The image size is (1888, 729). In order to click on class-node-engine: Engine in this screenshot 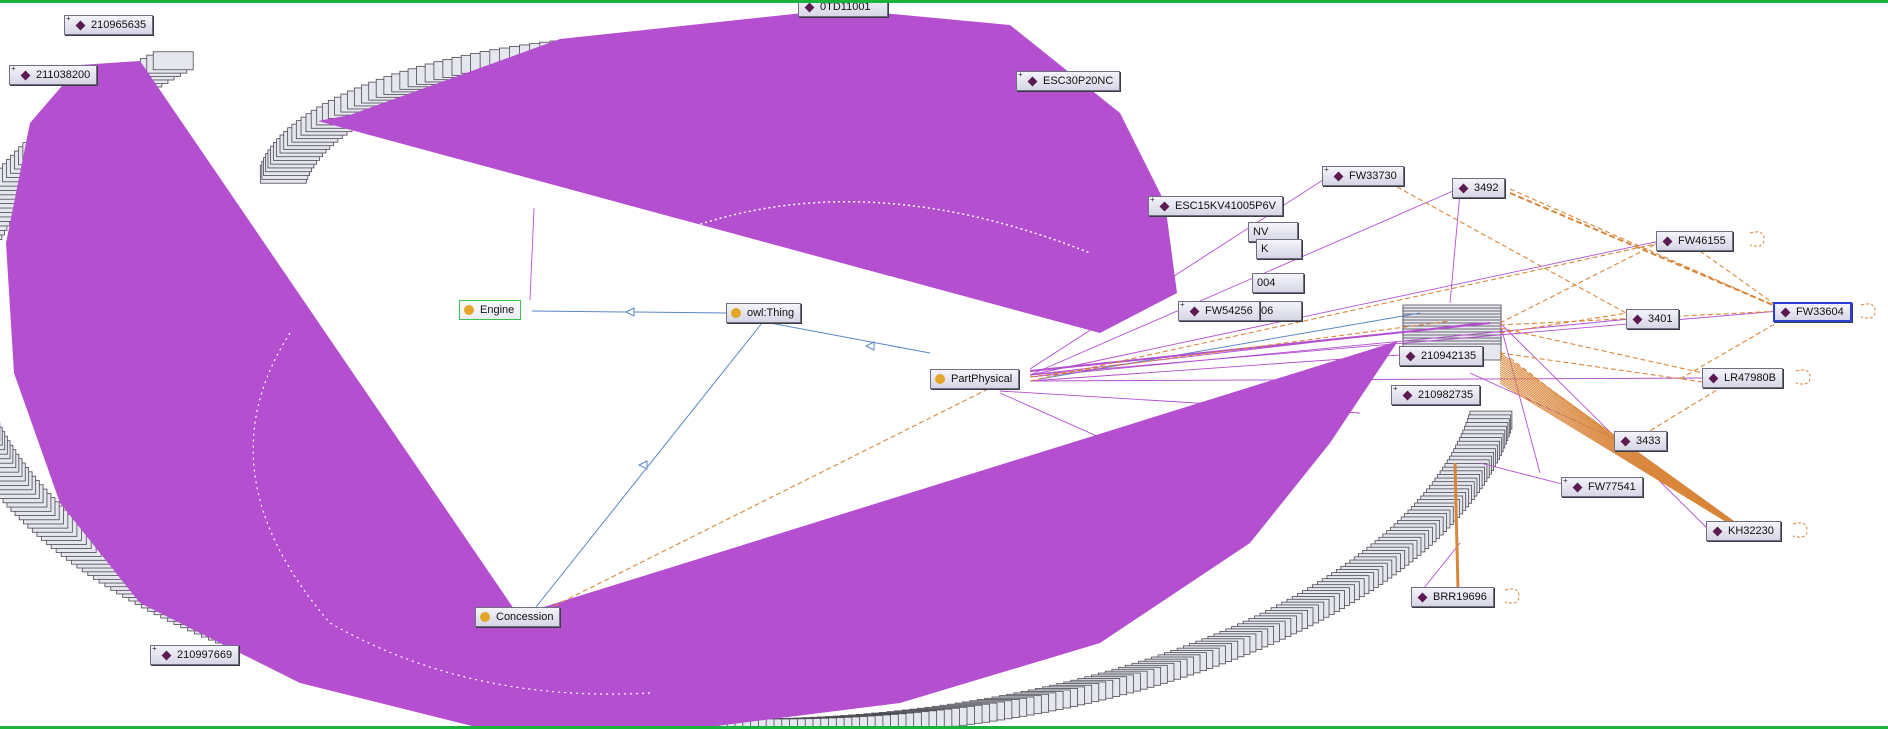, I will do `click(490, 310)`.